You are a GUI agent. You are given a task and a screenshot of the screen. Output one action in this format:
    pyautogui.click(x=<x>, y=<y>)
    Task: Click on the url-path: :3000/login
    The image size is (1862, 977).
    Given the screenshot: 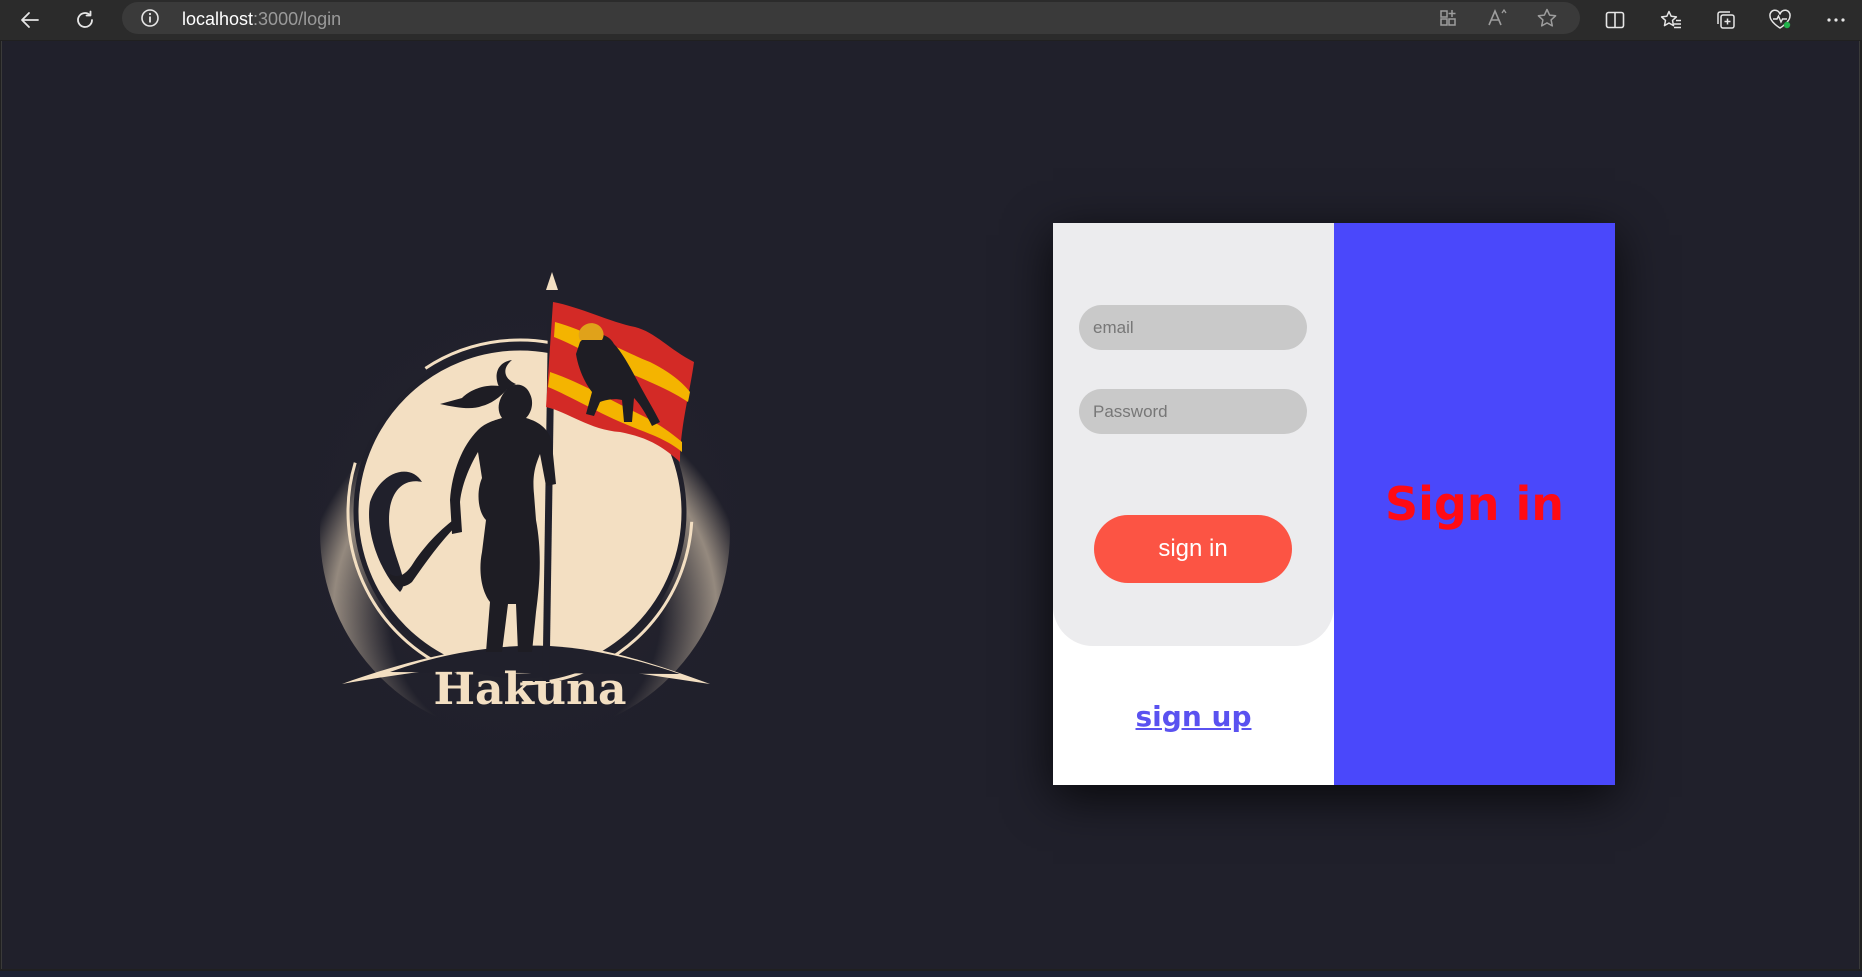 What is the action you would take?
    pyautogui.click(x=297, y=19)
    